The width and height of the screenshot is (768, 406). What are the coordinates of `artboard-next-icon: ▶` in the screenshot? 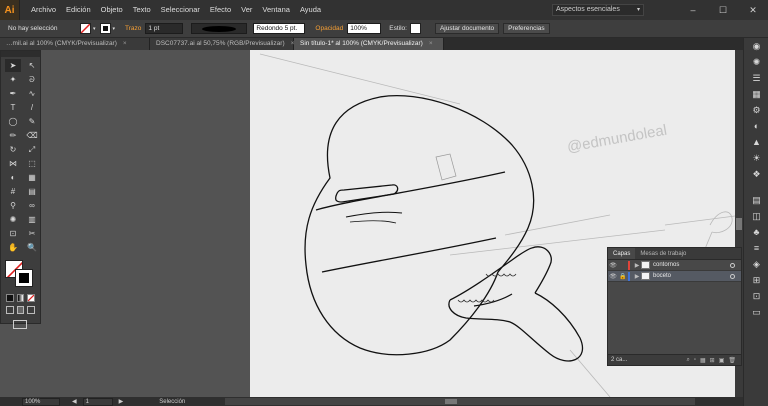 It's located at (121, 401).